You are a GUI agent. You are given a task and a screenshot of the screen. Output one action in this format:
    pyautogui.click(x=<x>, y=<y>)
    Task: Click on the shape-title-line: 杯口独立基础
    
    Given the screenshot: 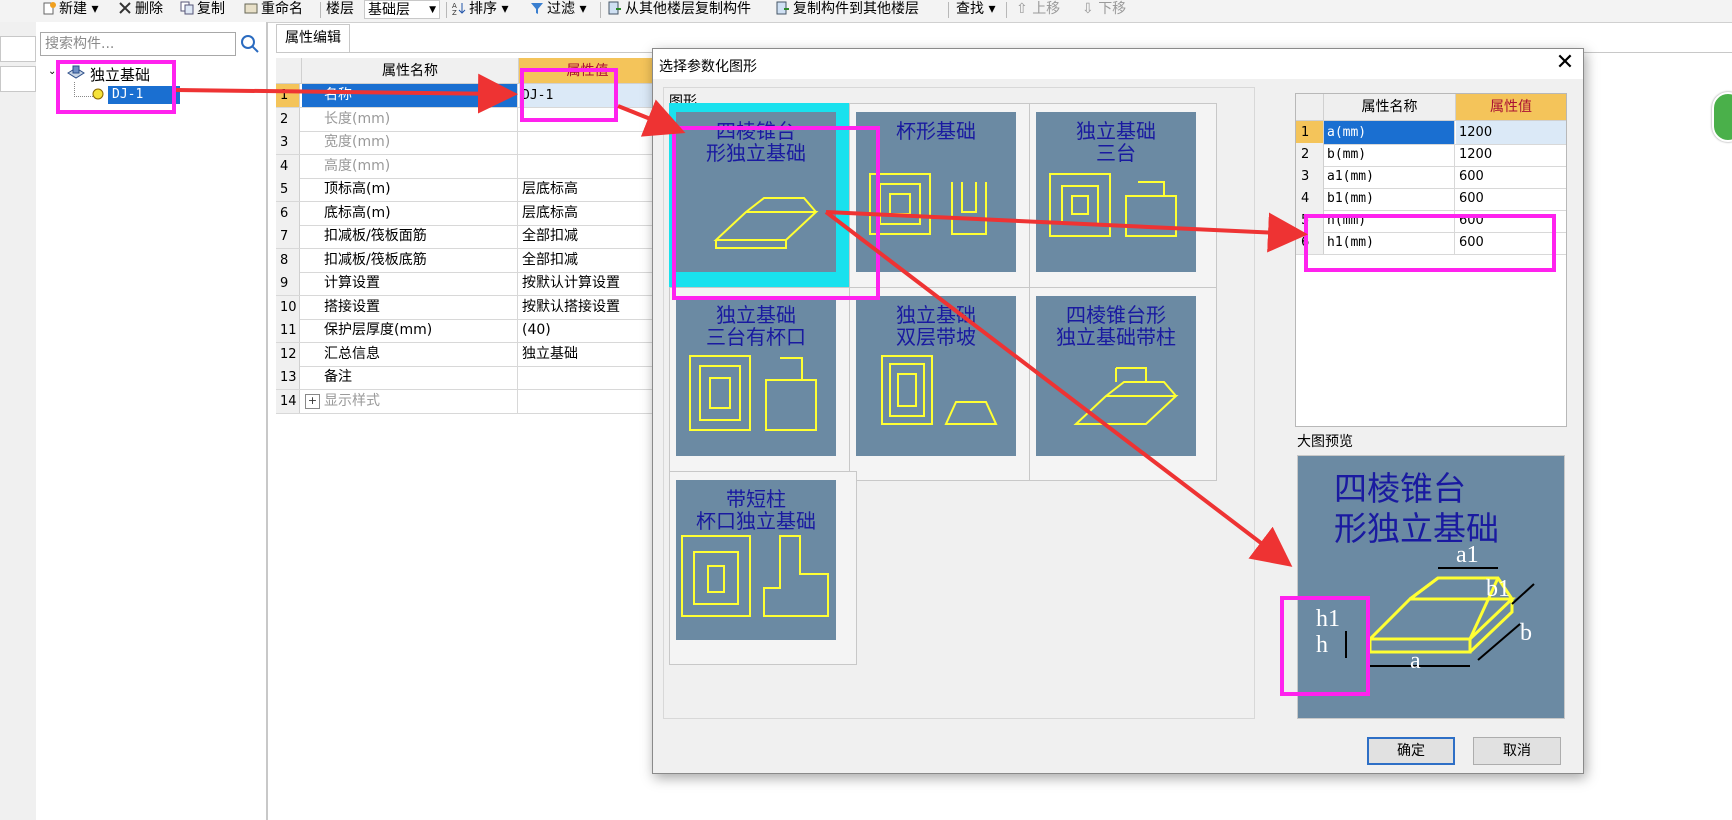 What is the action you would take?
    pyautogui.click(x=756, y=521)
    